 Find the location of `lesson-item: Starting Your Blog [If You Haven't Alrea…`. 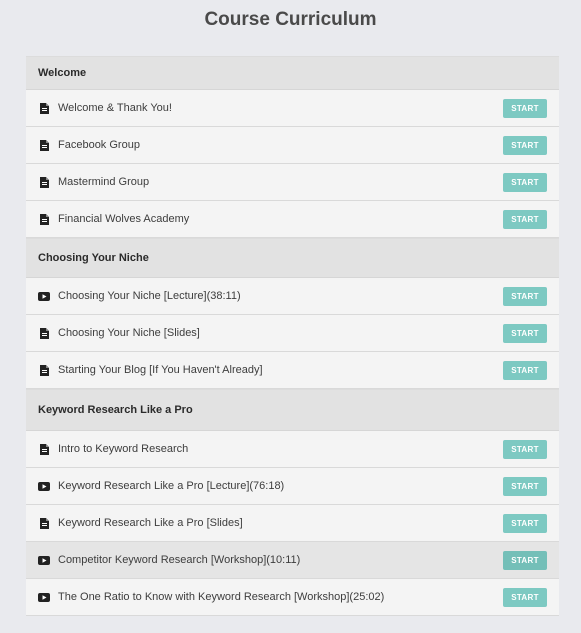

lesson-item: Starting Your Blog [If You Haven't Alrea… is located at coordinates (292, 370).